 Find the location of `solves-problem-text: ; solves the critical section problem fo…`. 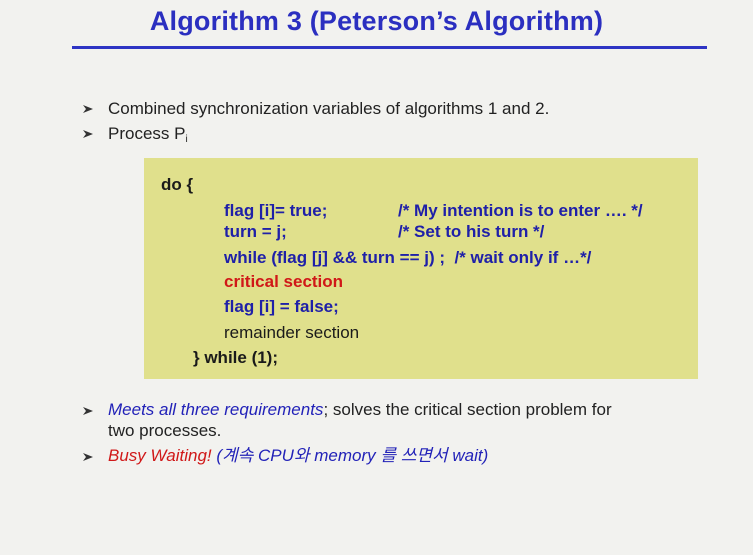

solves-problem-text: ; solves the critical section problem fo… is located at coordinates (467, 409).